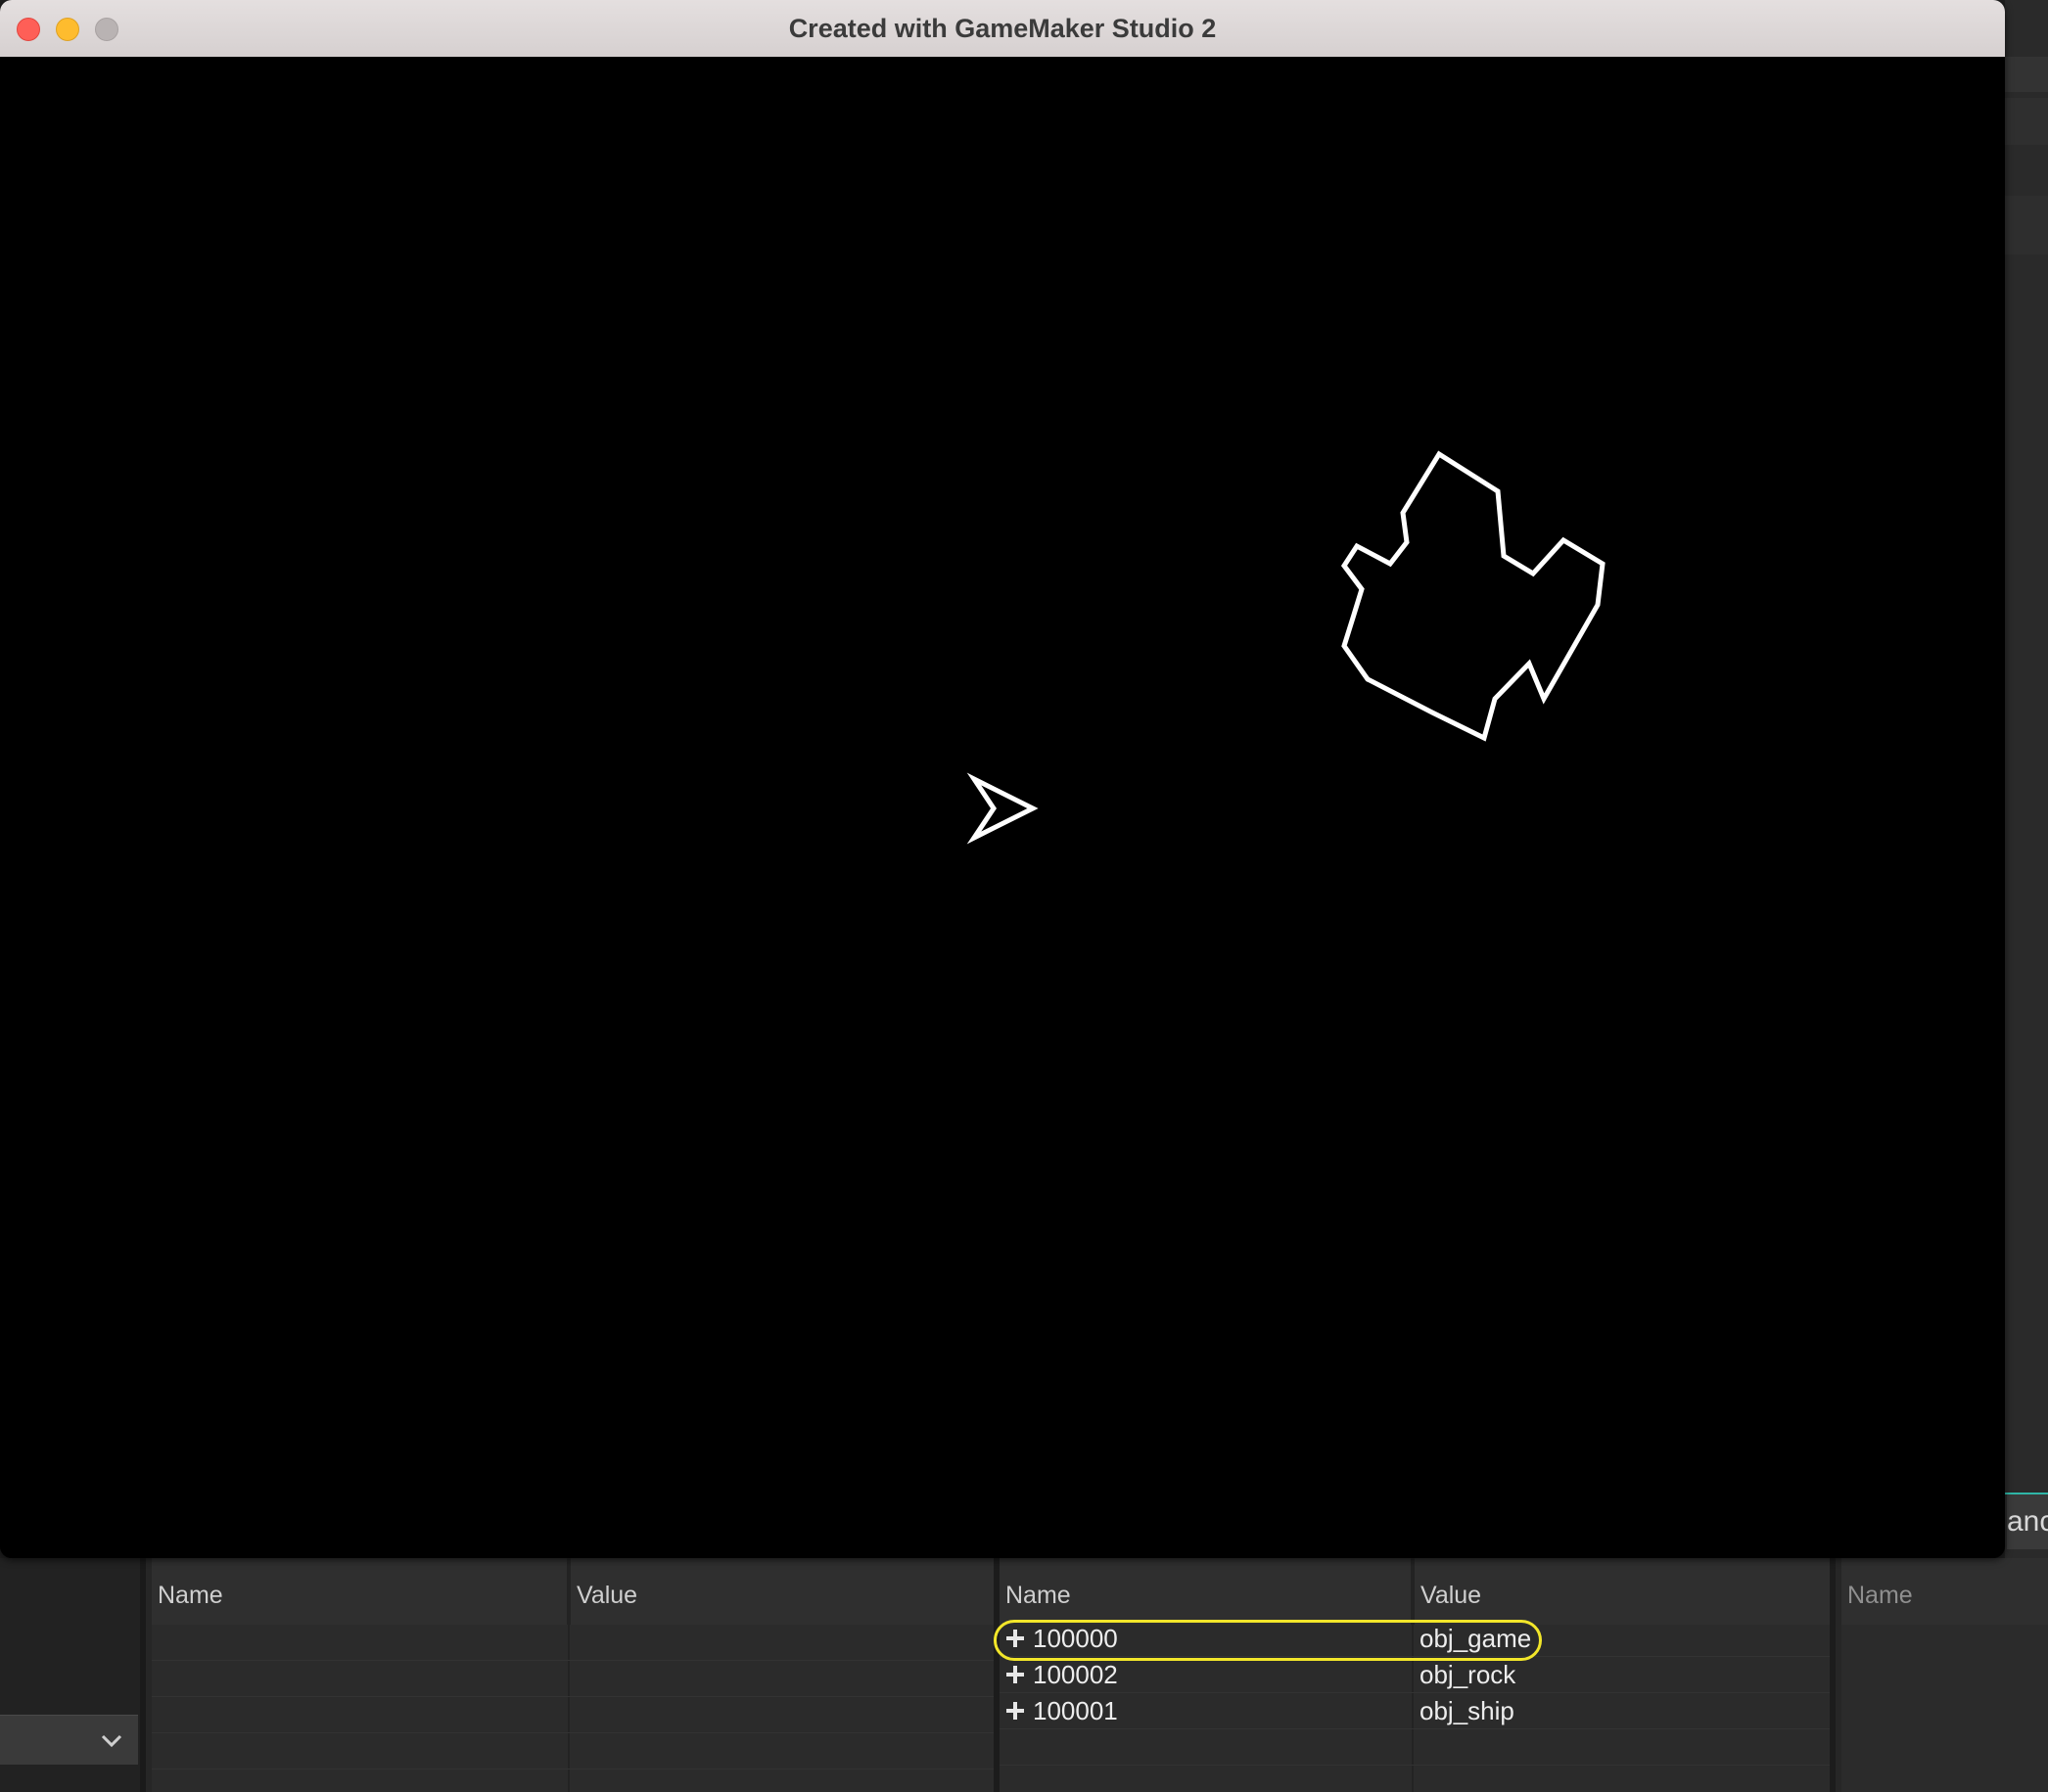 The image size is (2048, 1792). I want to click on window-titlebar: Created with GameMaker Studio 2, so click(1002, 29).